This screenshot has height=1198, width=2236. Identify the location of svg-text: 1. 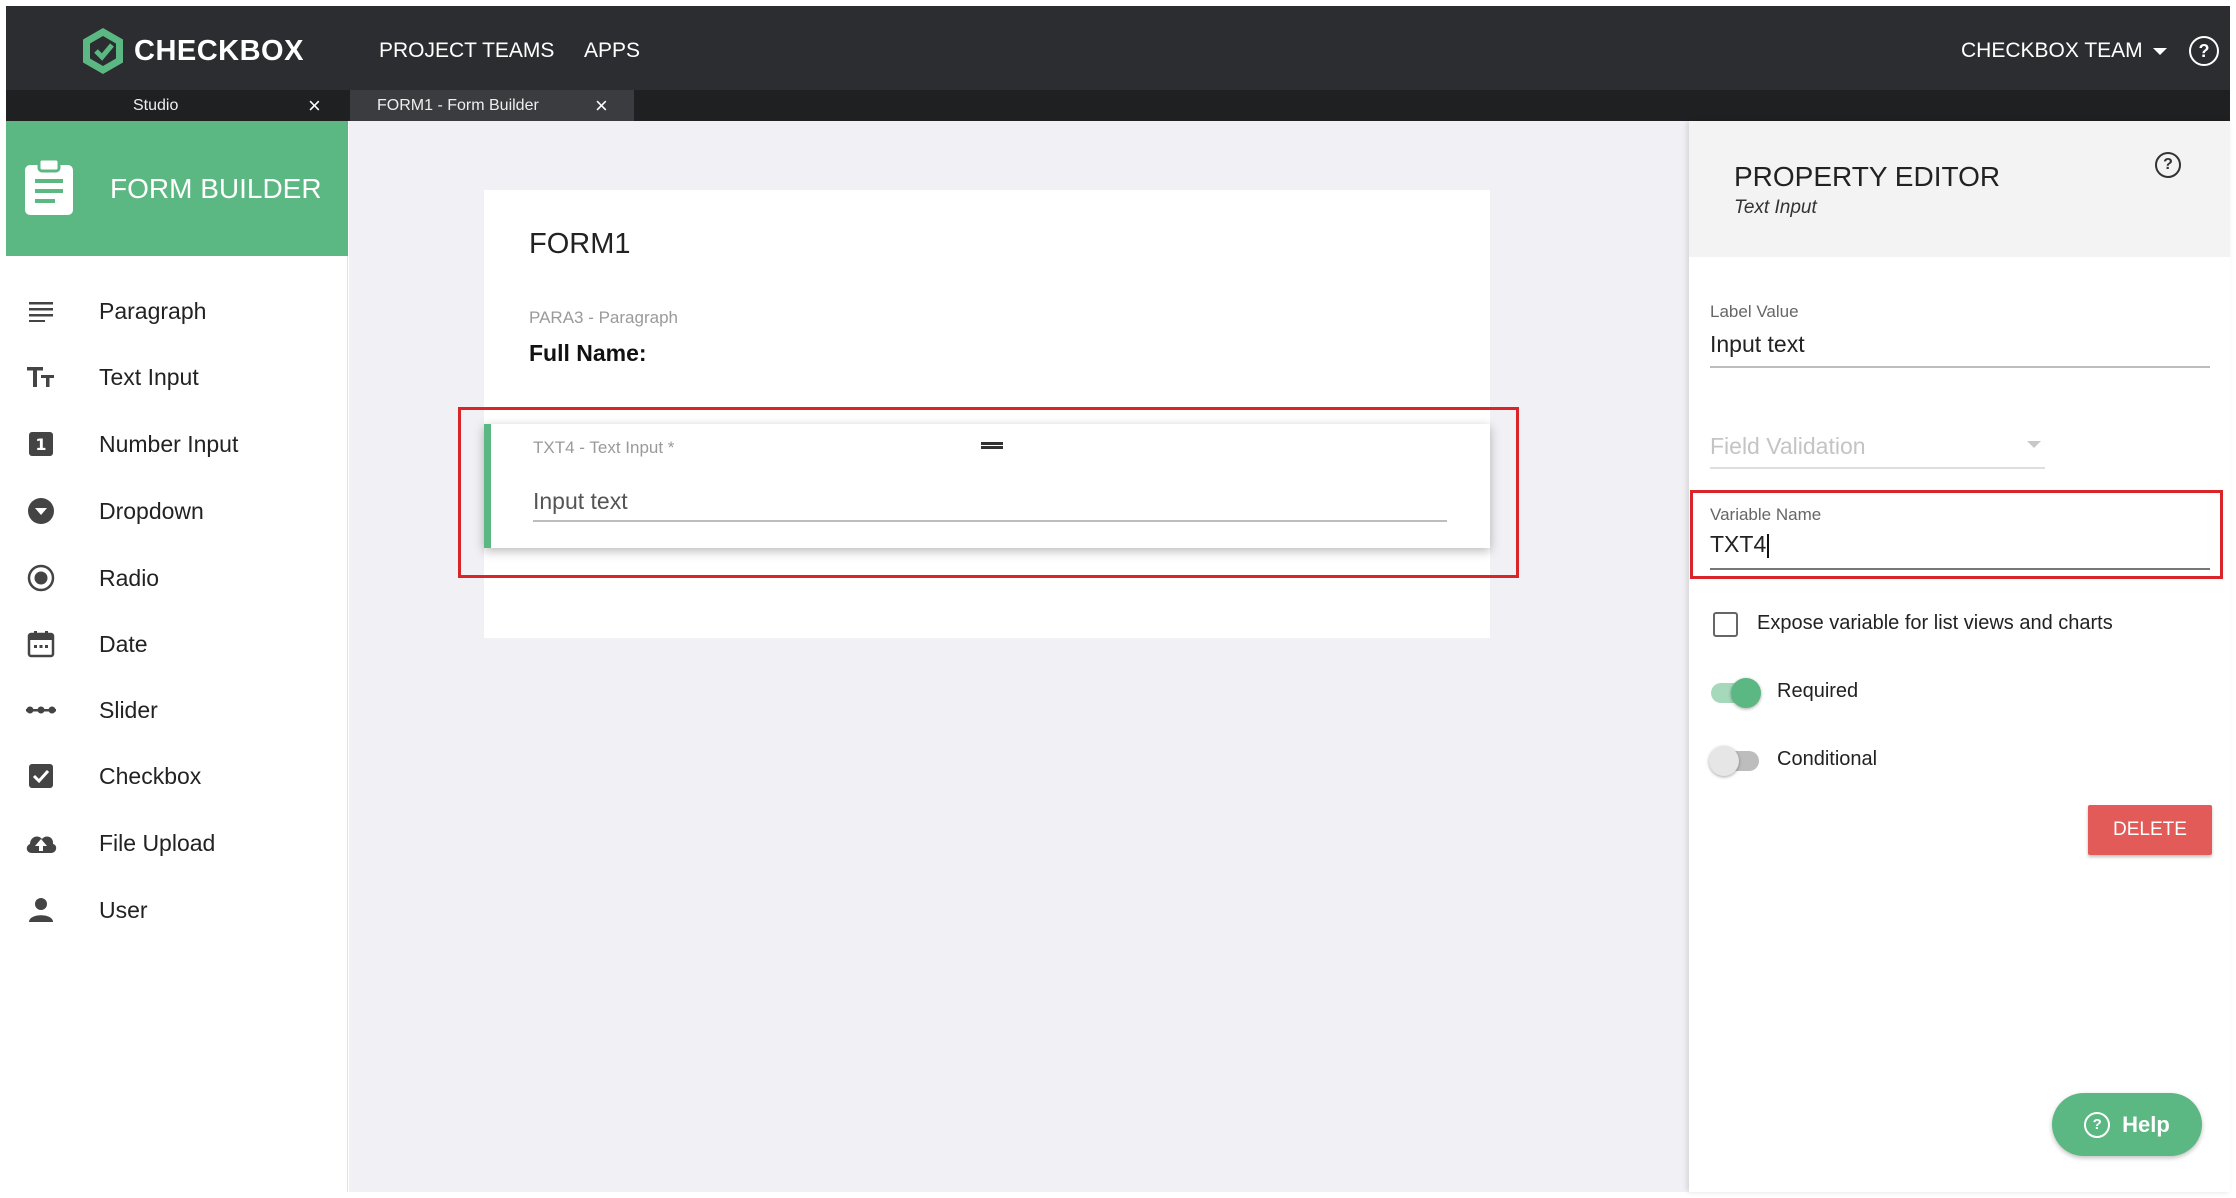
(40, 444).